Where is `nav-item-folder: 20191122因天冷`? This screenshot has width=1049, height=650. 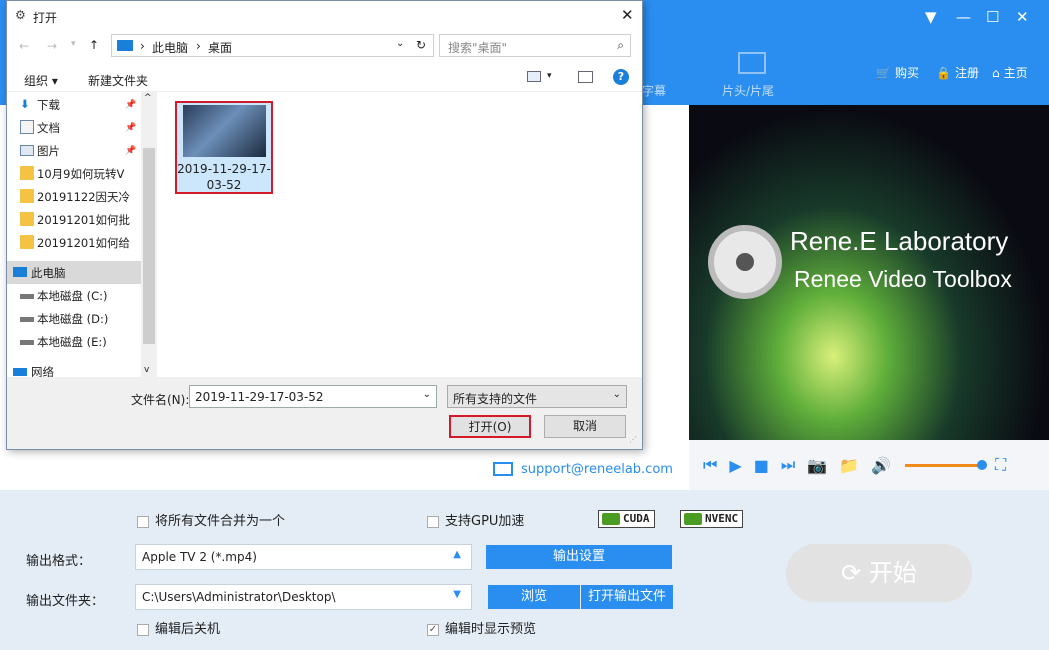 nav-item-folder: 20191122因天冷 is located at coordinates (74, 196).